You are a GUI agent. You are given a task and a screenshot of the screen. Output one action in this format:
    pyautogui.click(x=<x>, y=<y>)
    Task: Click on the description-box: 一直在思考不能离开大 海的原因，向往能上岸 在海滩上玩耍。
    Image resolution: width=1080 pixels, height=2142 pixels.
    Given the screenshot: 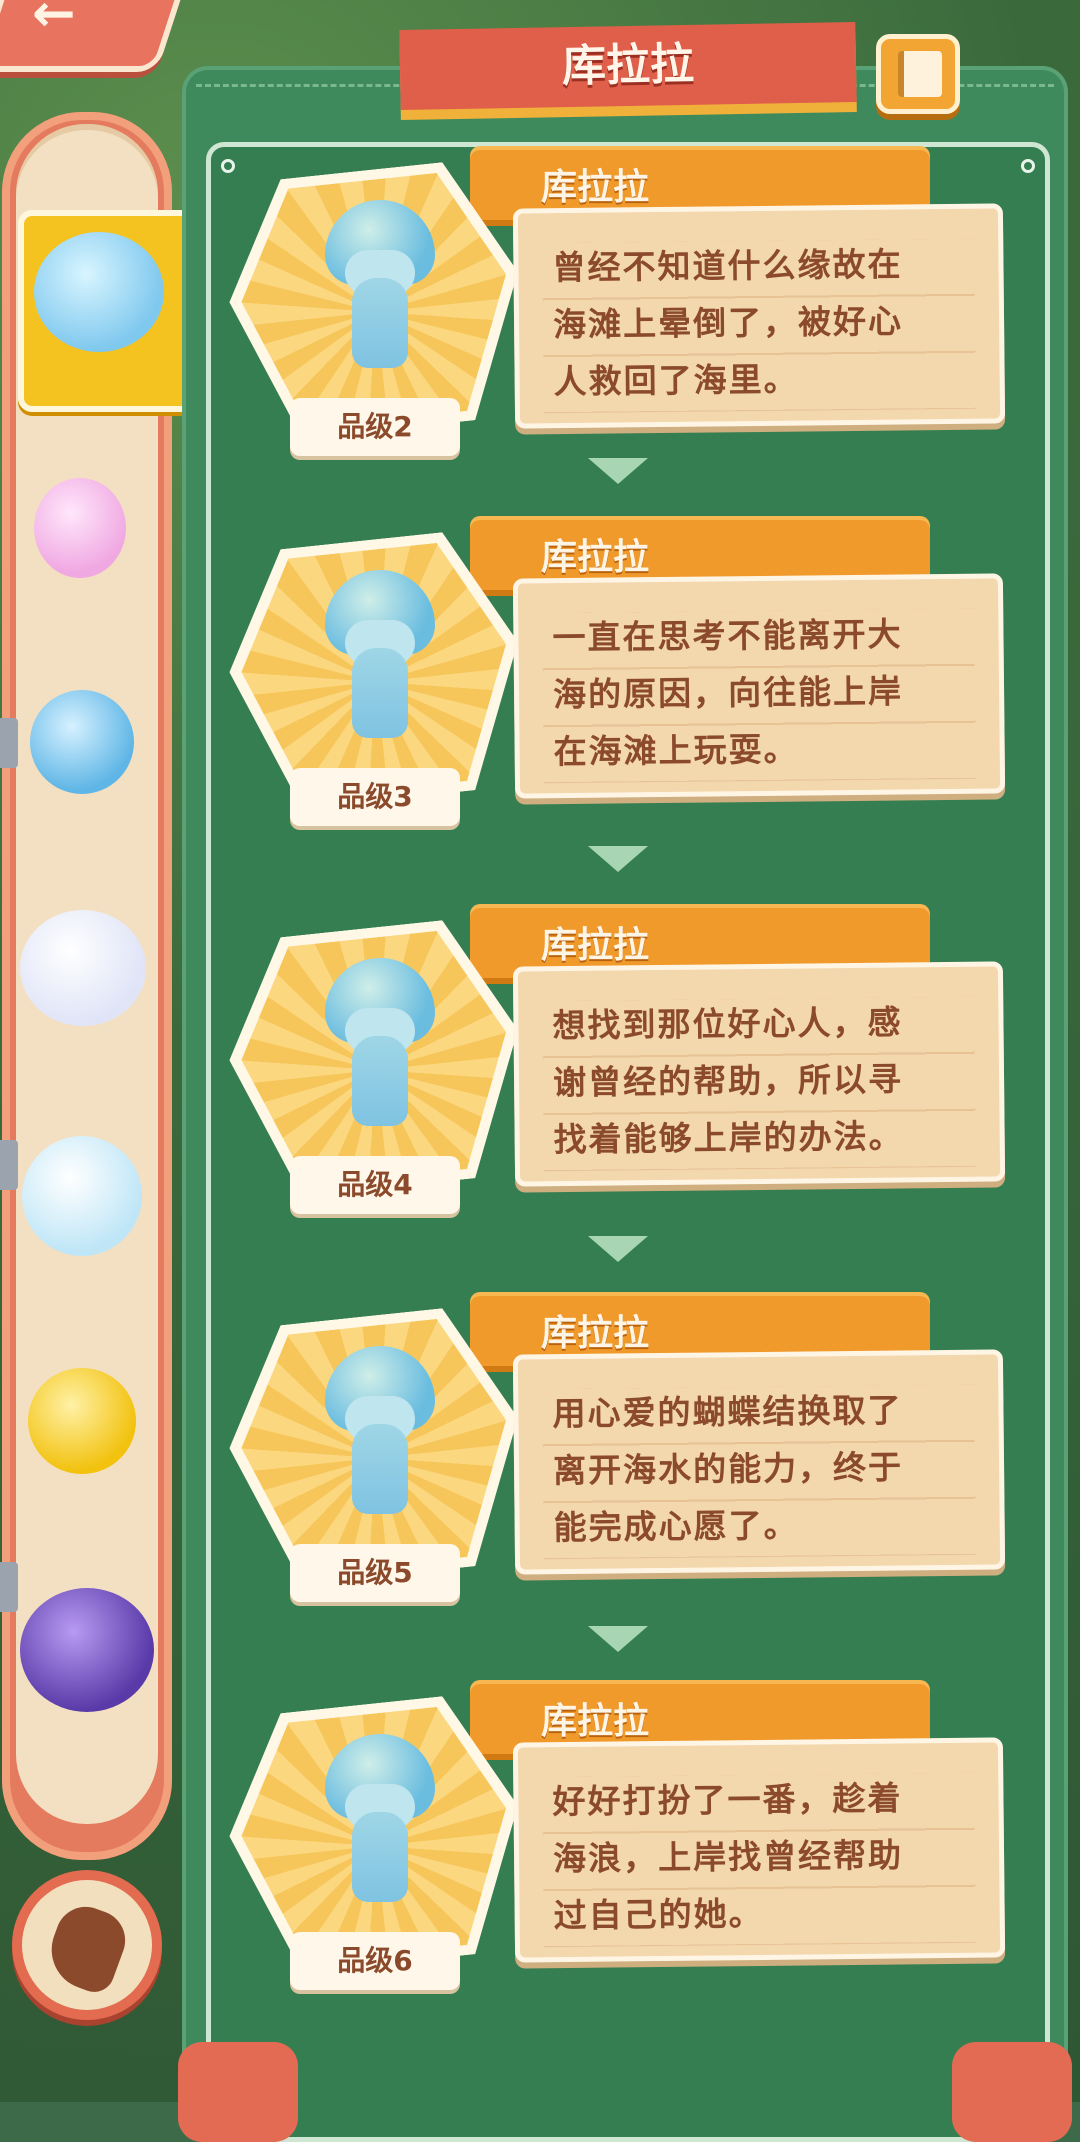 What is the action you would take?
    pyautogui.click(x=759, y=686)
    